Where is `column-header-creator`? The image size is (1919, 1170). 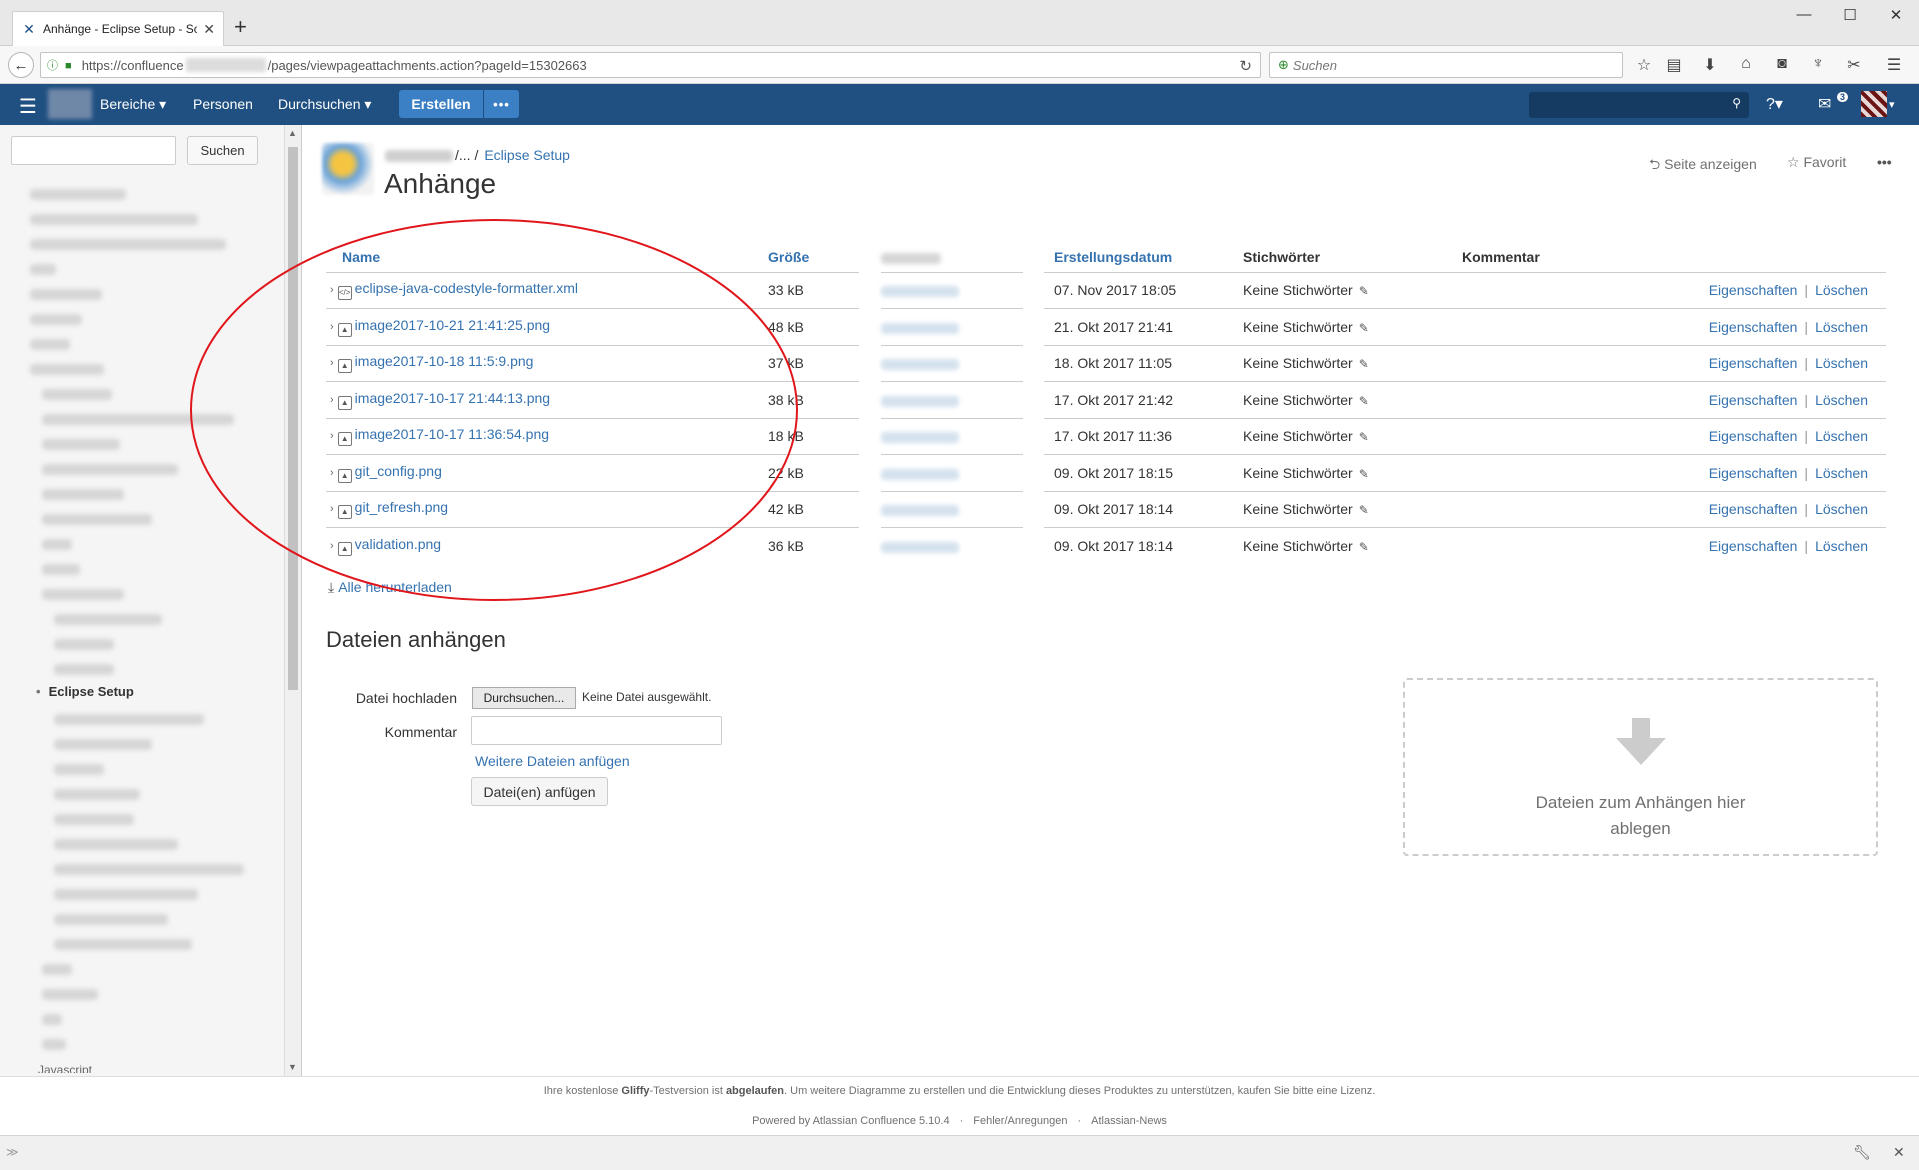
column-header-creator is located at coordinates (952, 257).